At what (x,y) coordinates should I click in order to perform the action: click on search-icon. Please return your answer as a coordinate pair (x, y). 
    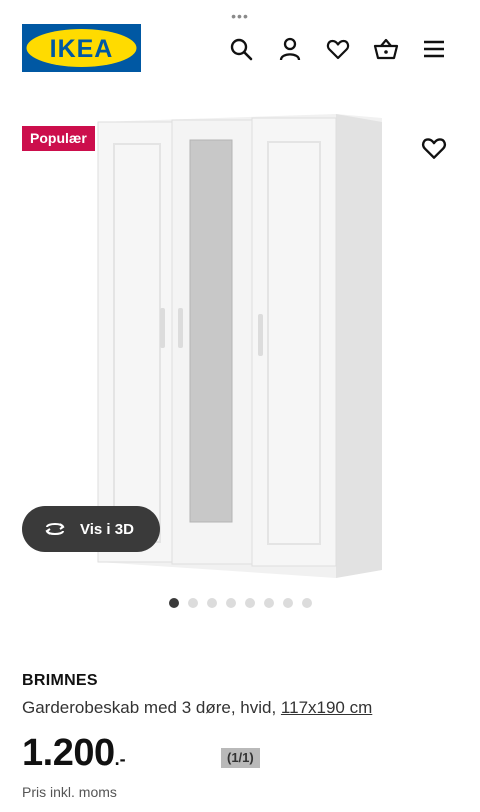
    Looking at the image, I should click on (241, 49).